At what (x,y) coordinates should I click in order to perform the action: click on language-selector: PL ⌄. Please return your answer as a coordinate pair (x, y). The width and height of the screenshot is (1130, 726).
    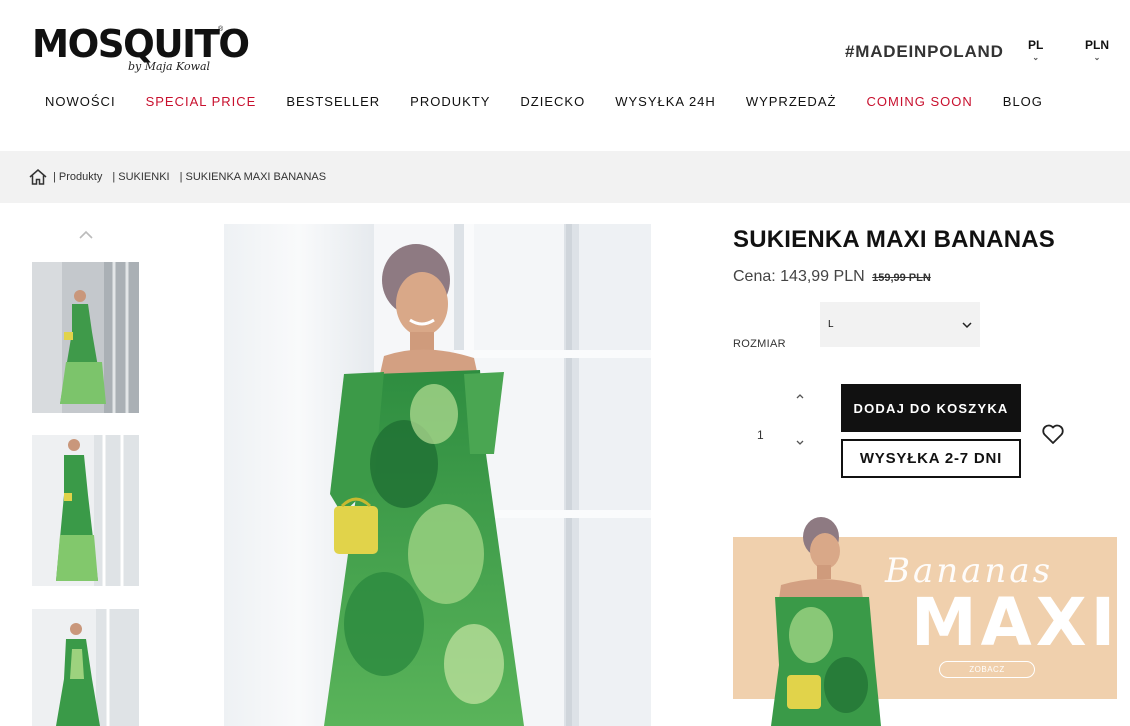
    Looking at the image, I should click on (1035, 50).